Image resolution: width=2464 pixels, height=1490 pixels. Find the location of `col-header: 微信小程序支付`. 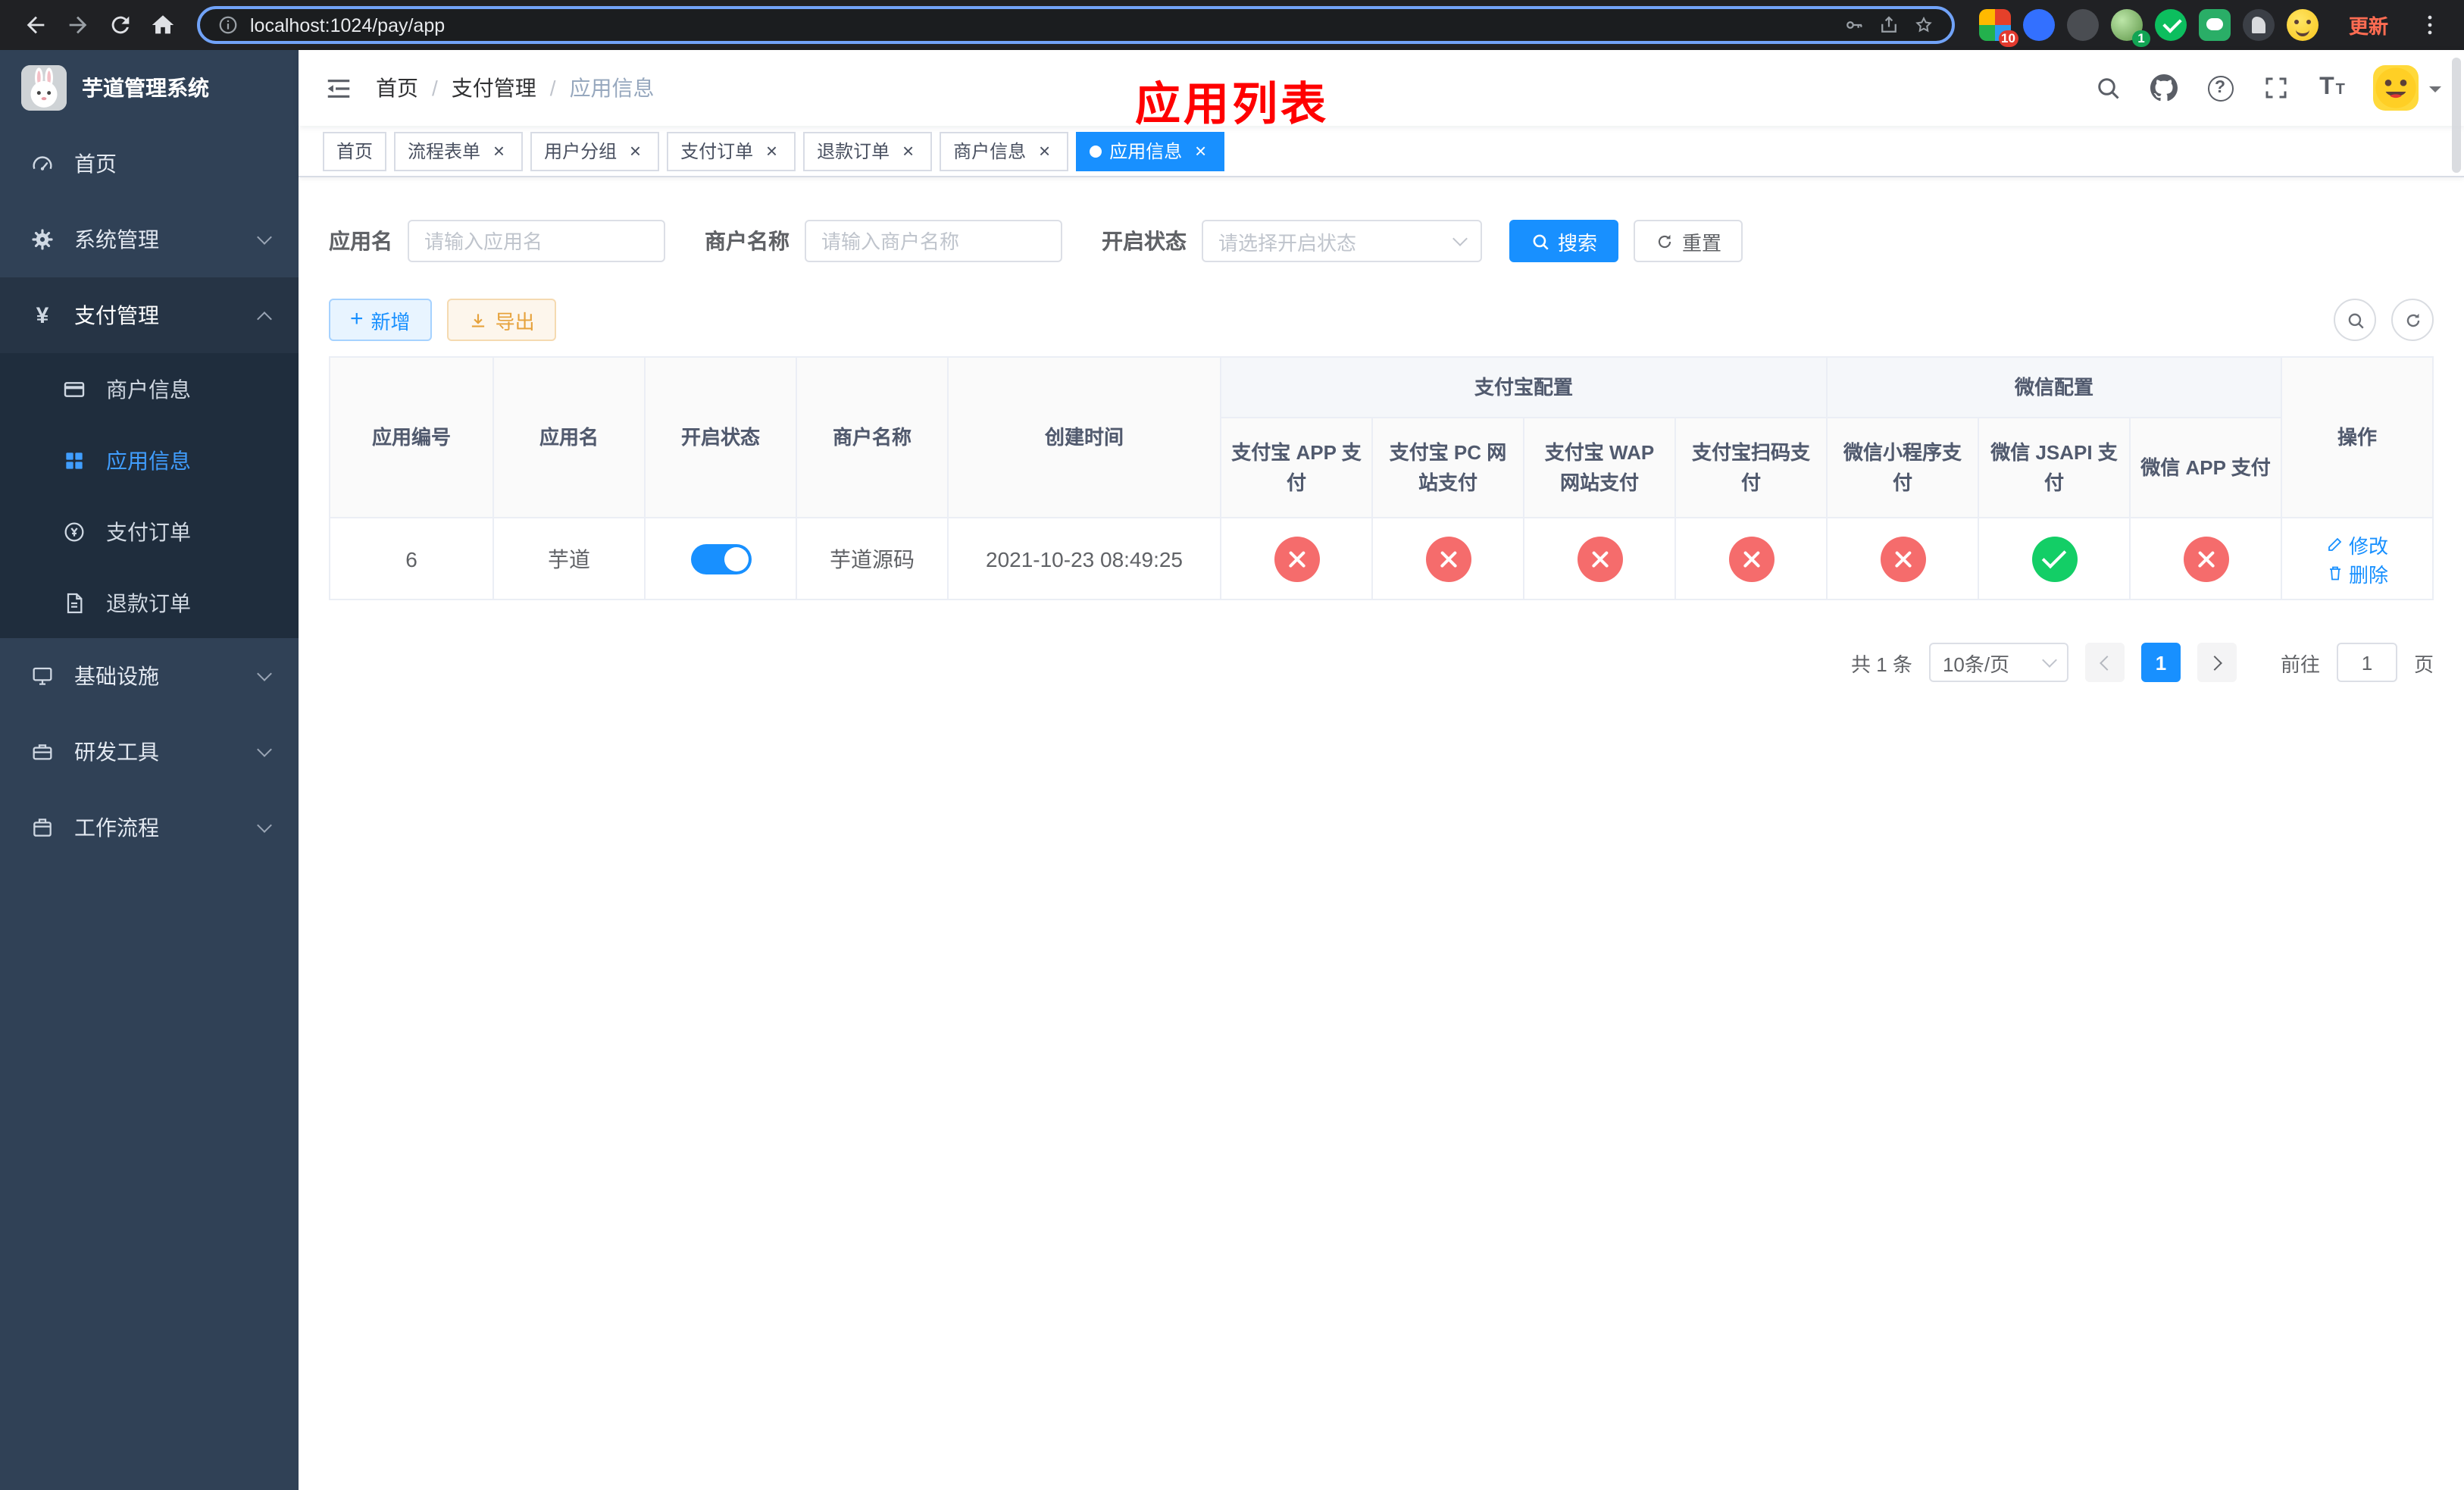

col-header: 微信小程序支付 is located at coordinates (1903, 467).